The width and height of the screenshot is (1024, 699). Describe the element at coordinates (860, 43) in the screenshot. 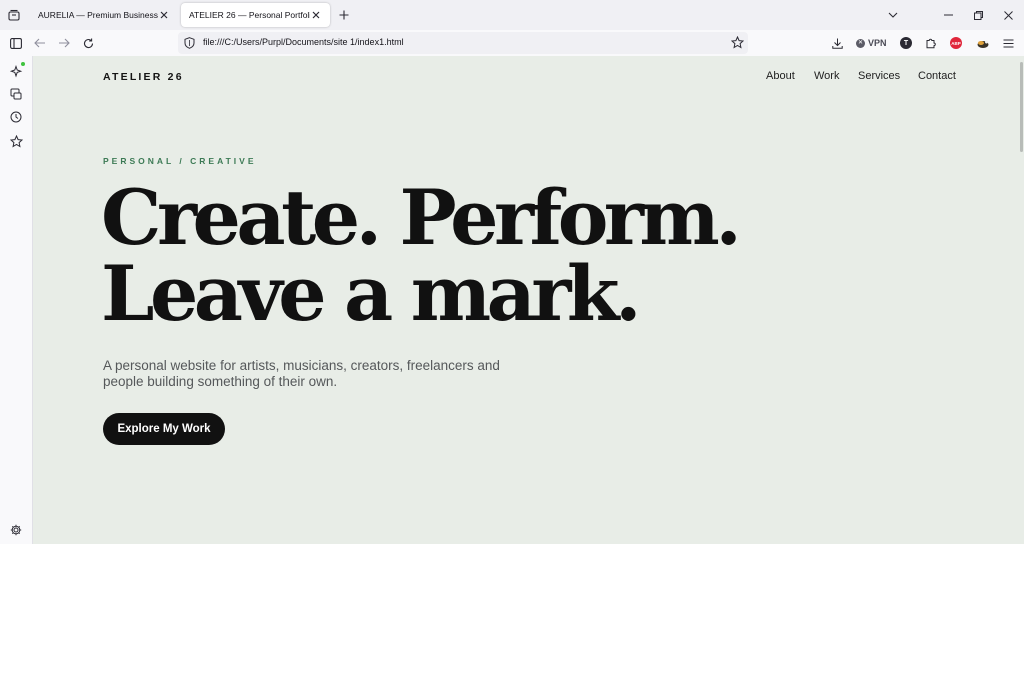

I see `vpn-status-icon: ✕` at that location.